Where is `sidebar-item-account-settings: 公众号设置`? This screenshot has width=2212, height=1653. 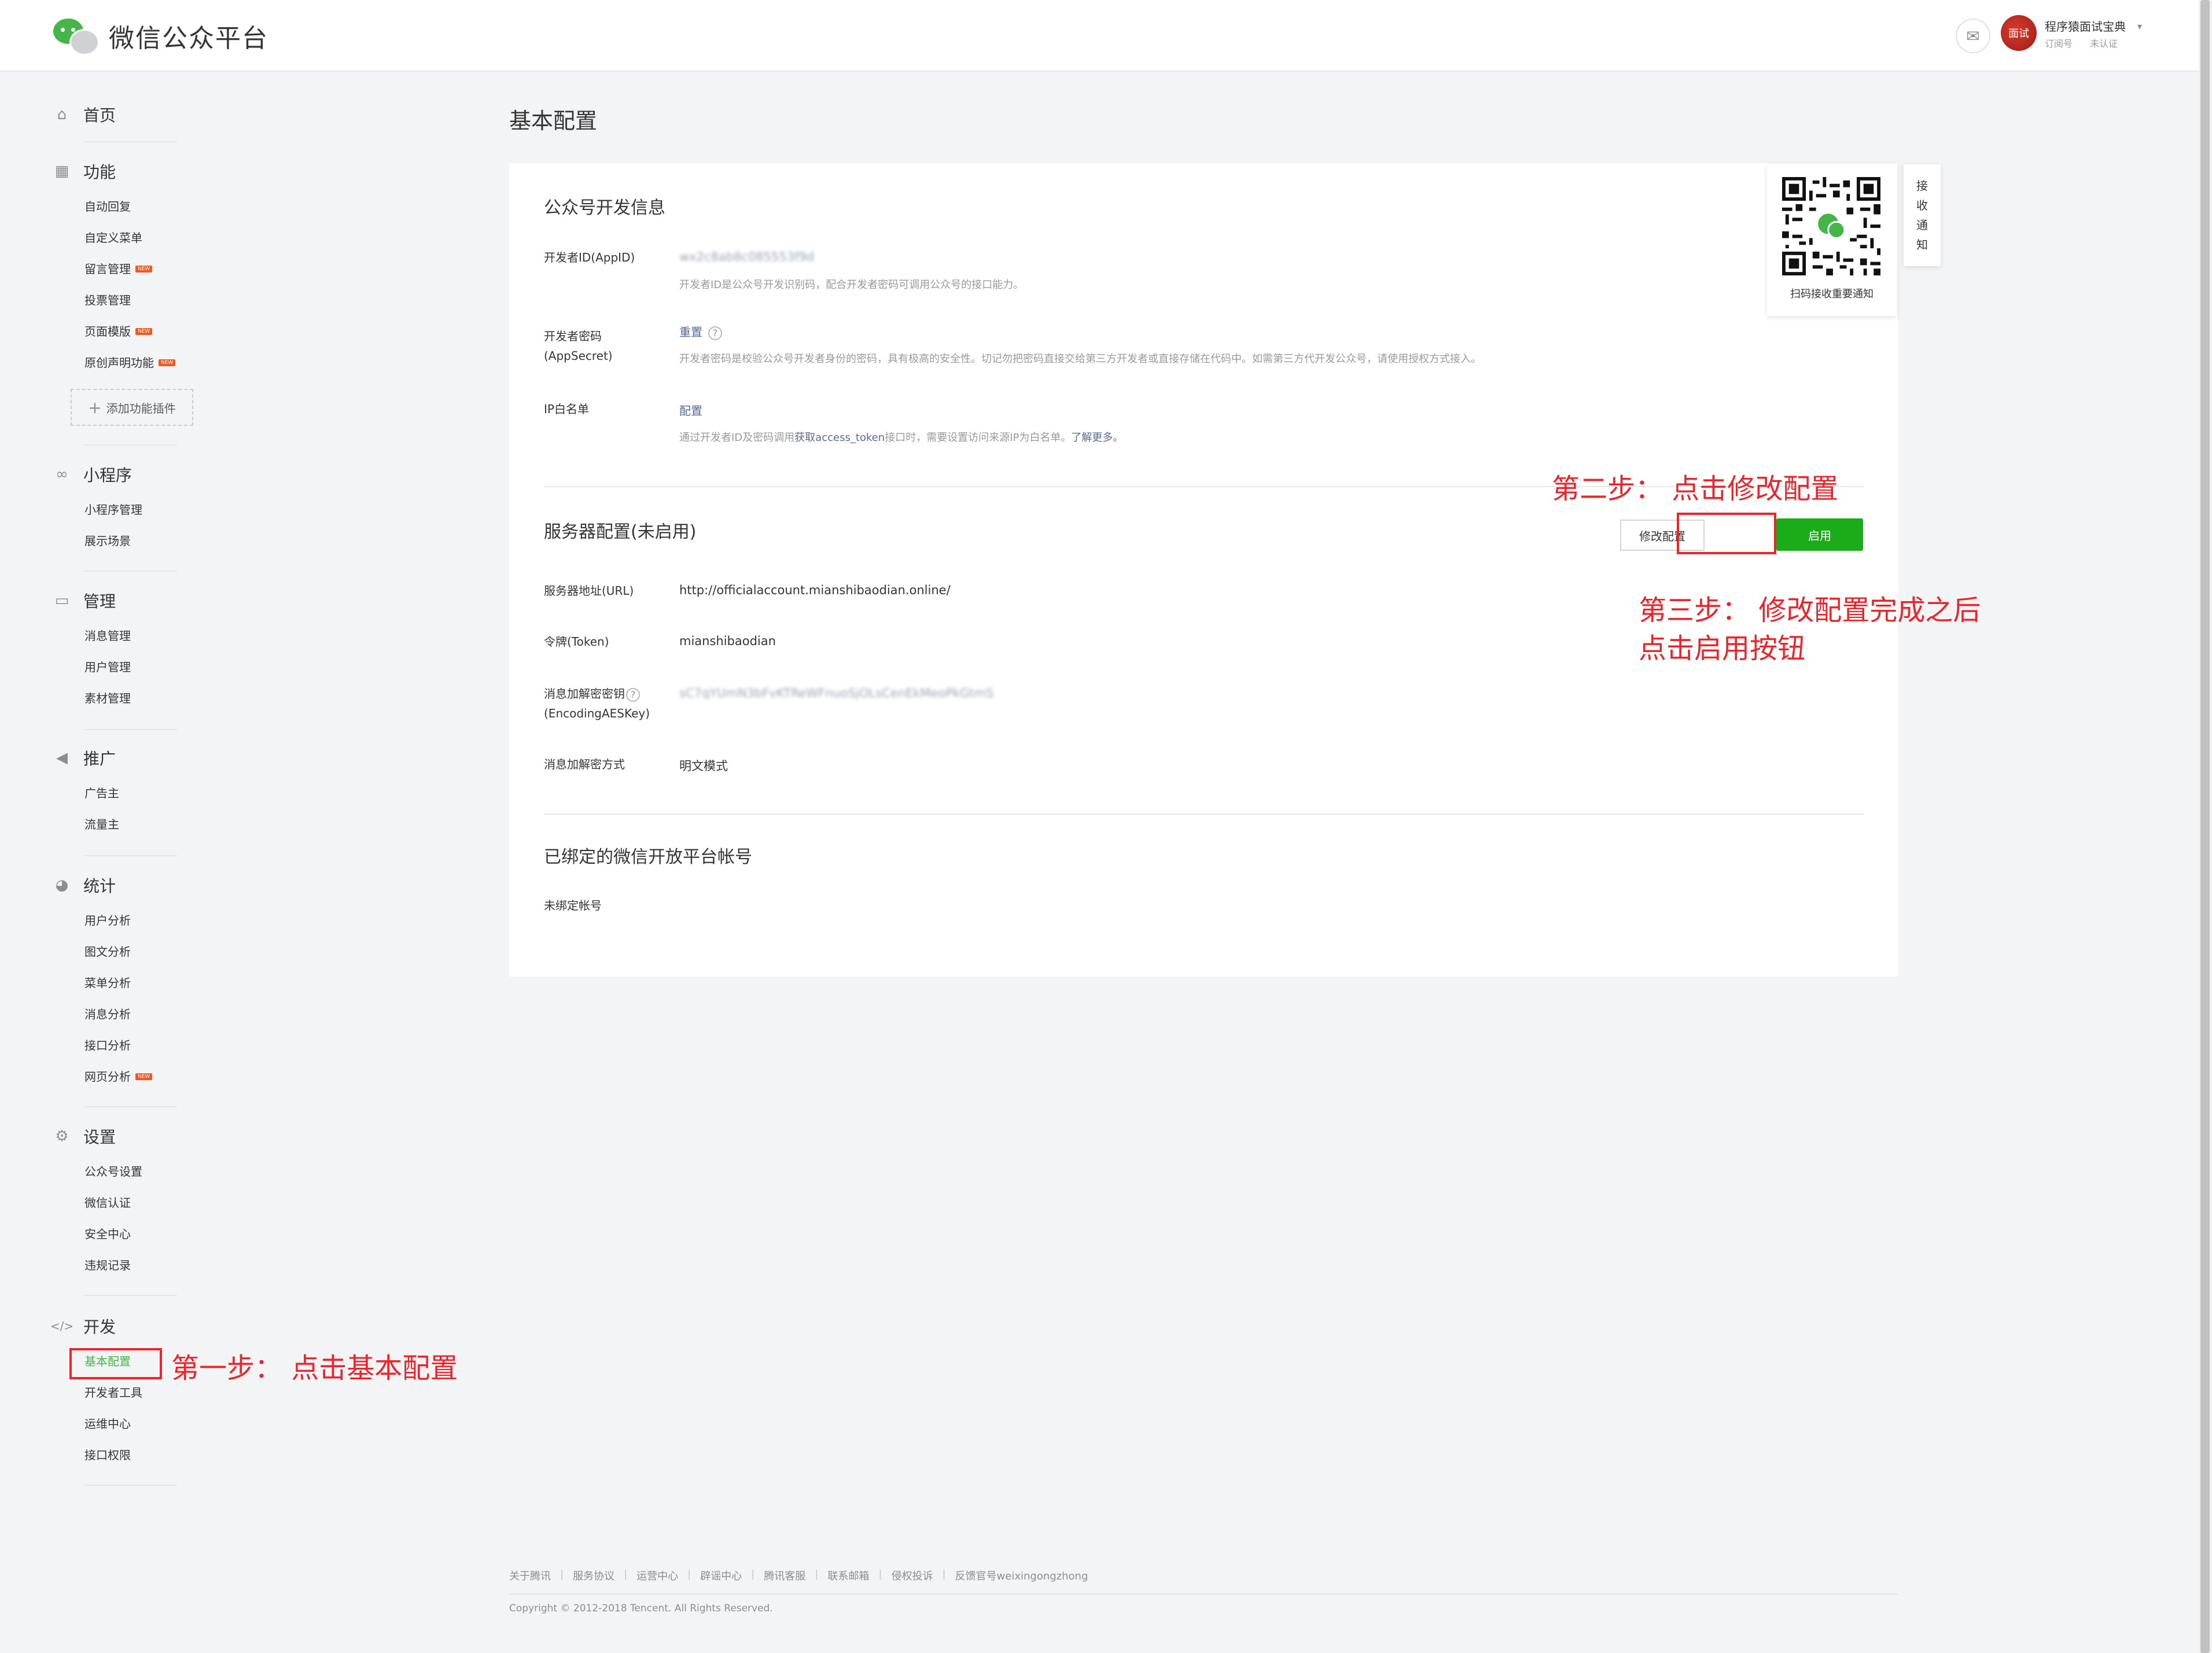
sidebar-item-account-settings: 公众号设置 is located at coordinates (131, 1171).